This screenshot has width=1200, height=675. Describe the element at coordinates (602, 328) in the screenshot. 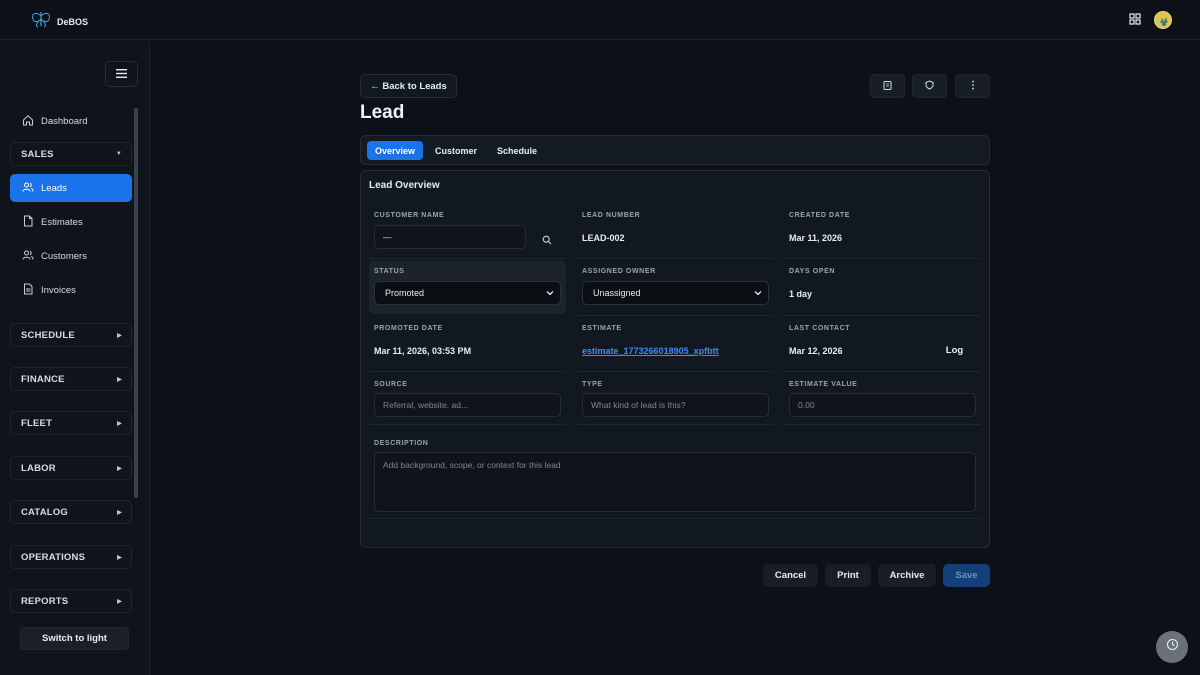

I see `estimate-label: ESTIMATE` at that location.